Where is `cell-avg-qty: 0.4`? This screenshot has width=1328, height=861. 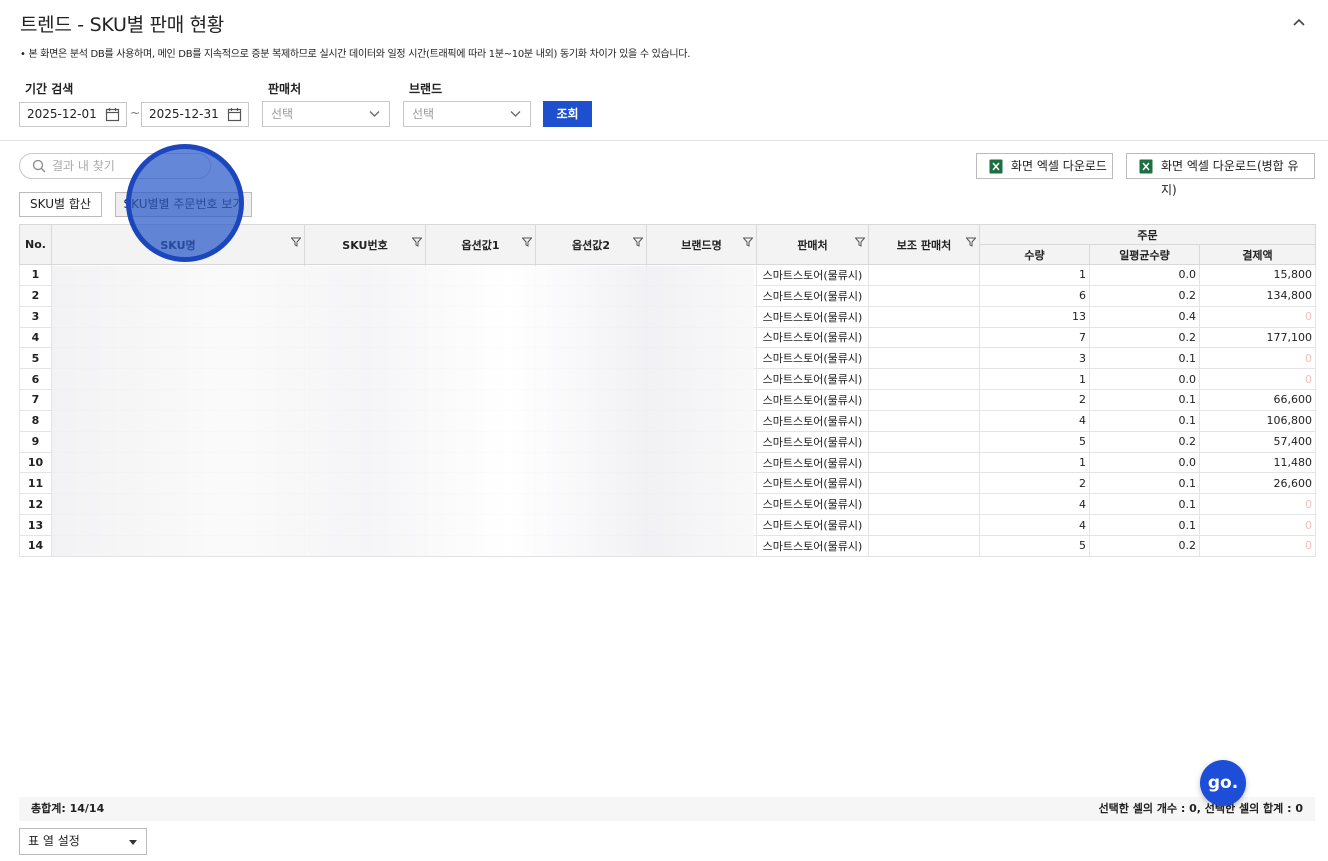 cell-avg-qty: 0.4 is located at coordinates (1144, 316).